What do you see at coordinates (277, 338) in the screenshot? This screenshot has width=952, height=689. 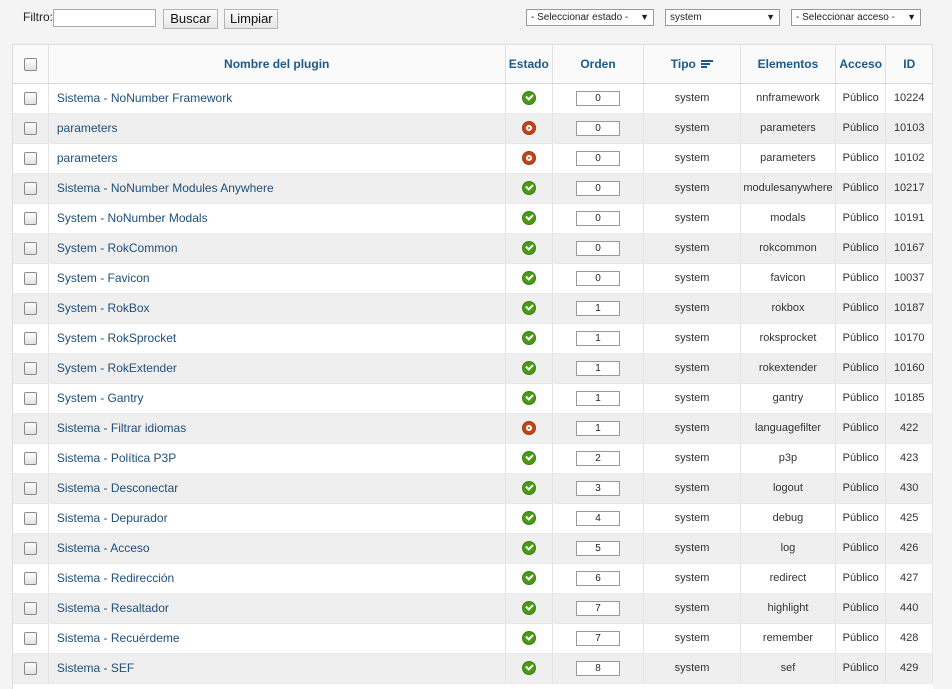 I see `plugin-name-link: System - RokSprocket` at bounding box center [277, 338].